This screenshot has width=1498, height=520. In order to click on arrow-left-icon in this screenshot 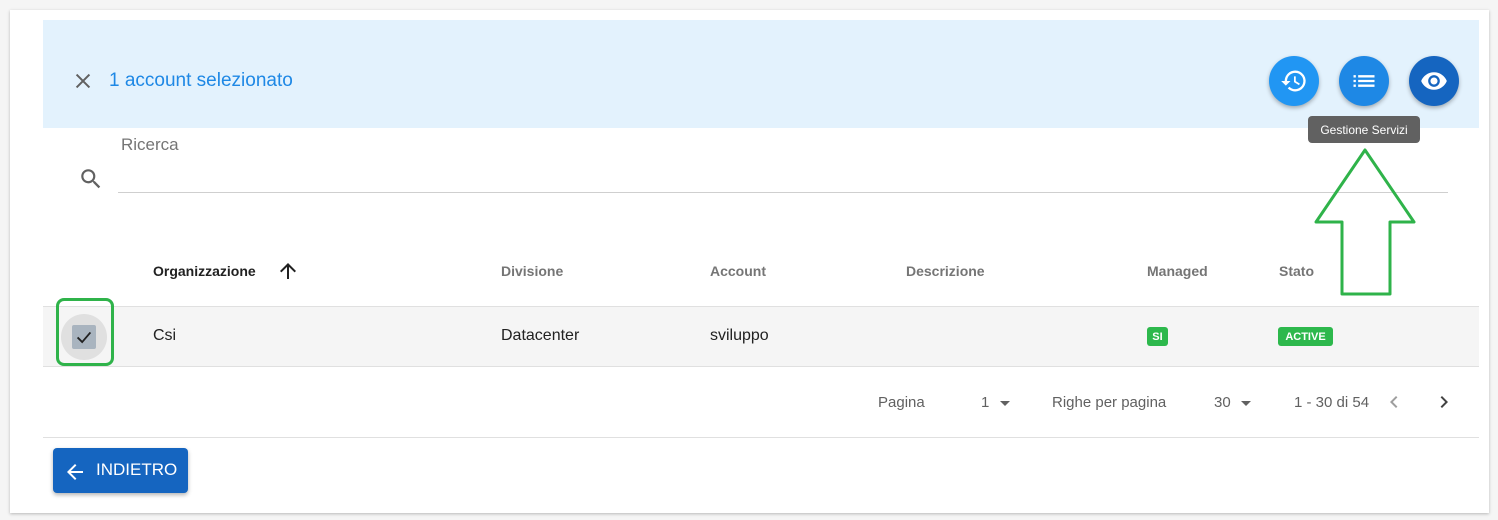, I will do `click(75, 472)`.